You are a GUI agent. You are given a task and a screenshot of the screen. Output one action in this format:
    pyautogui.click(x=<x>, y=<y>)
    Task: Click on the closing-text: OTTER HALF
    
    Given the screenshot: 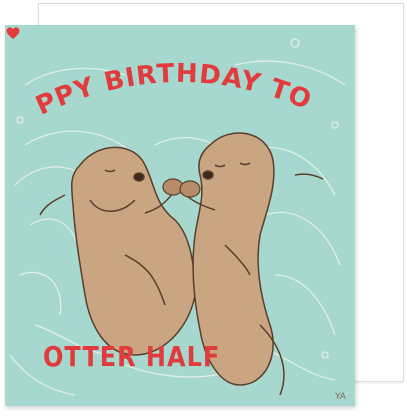 What is the action you would take?
    pyautogui.click(x=132, y=357)
    